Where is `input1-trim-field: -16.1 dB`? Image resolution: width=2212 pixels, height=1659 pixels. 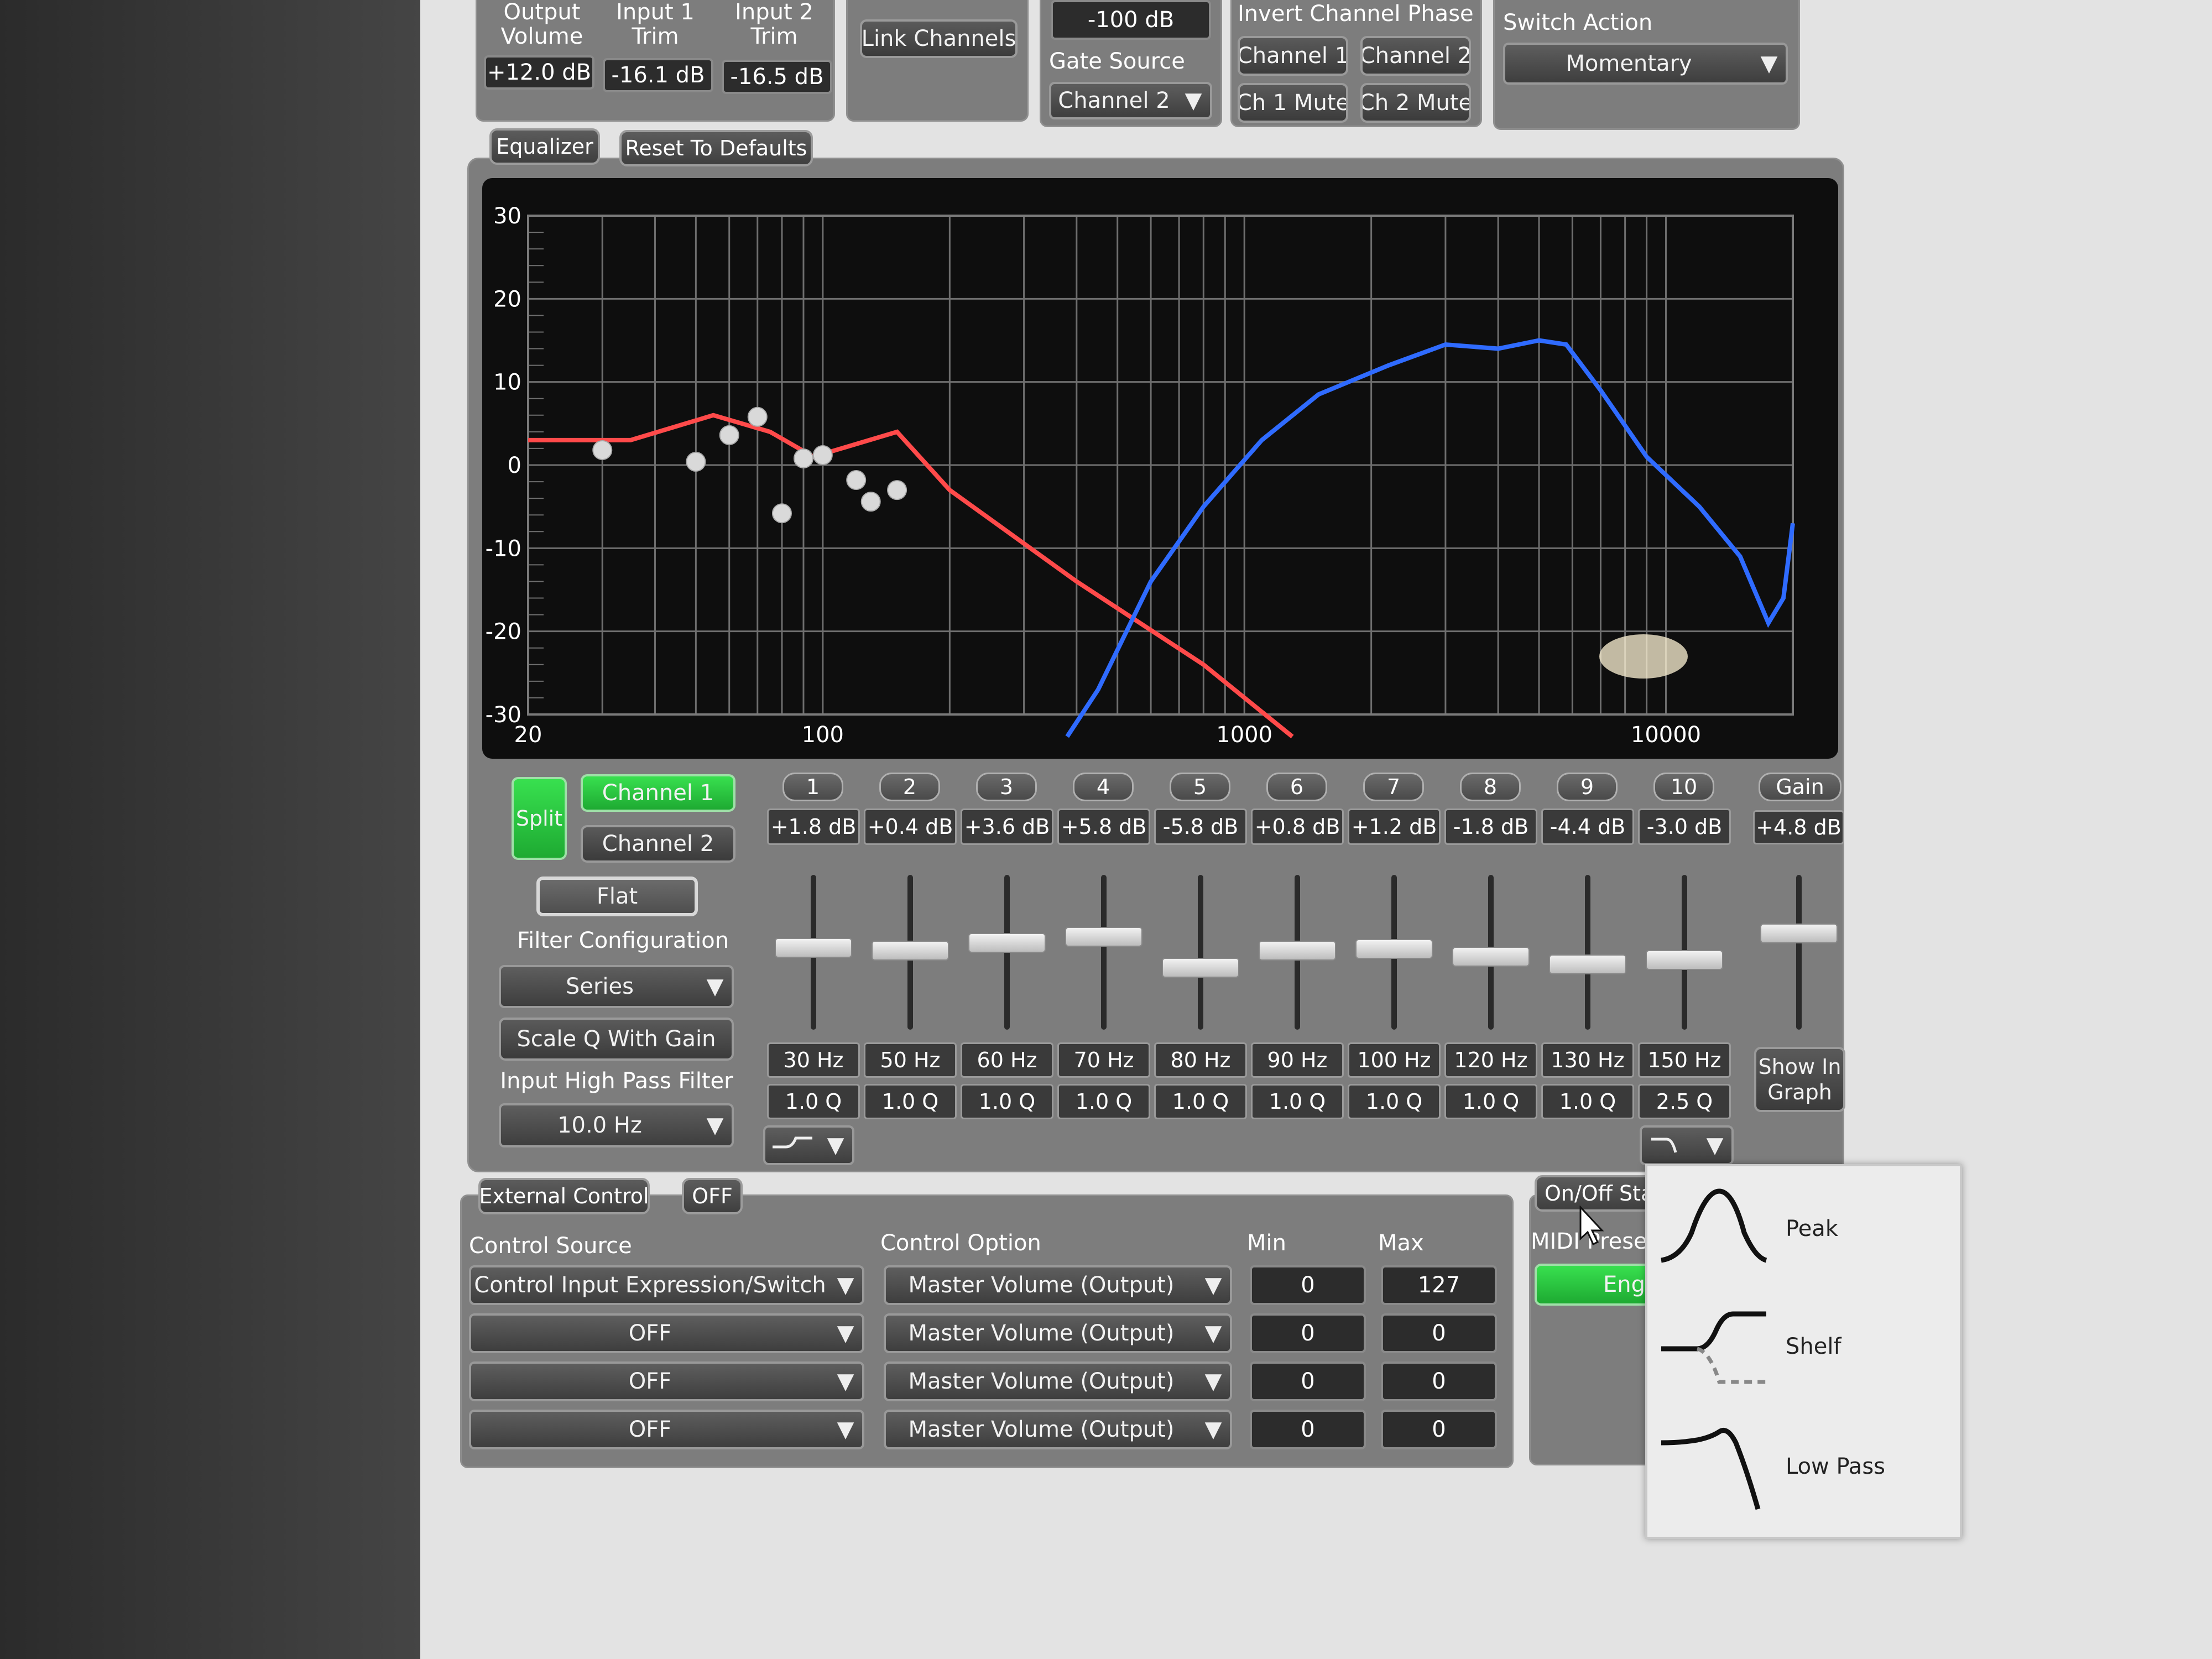
input1-trim-field: -16.1 dB is located at coordinates (658, 75).